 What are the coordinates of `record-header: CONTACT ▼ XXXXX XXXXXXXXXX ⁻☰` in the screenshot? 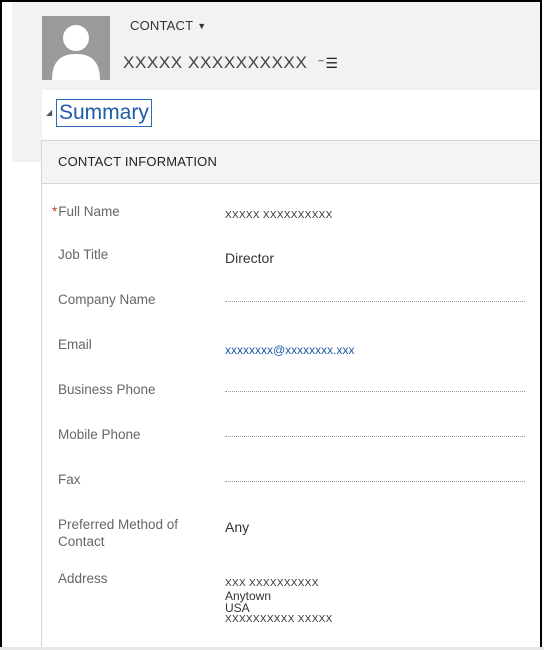 It's located at (276, 46).